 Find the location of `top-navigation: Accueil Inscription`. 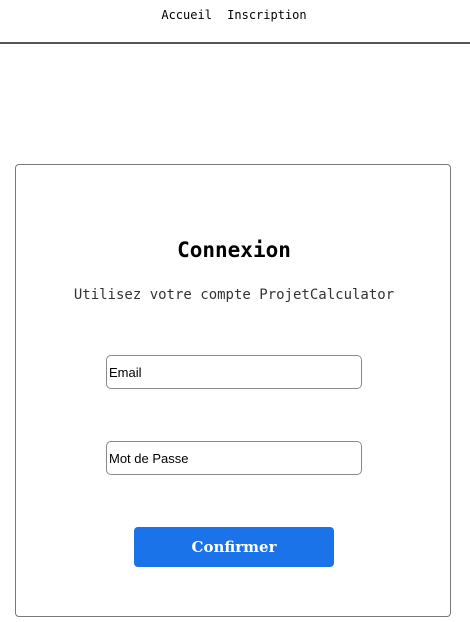

top-navigation: Accueil Inscription is located at coordinates (235, 22).